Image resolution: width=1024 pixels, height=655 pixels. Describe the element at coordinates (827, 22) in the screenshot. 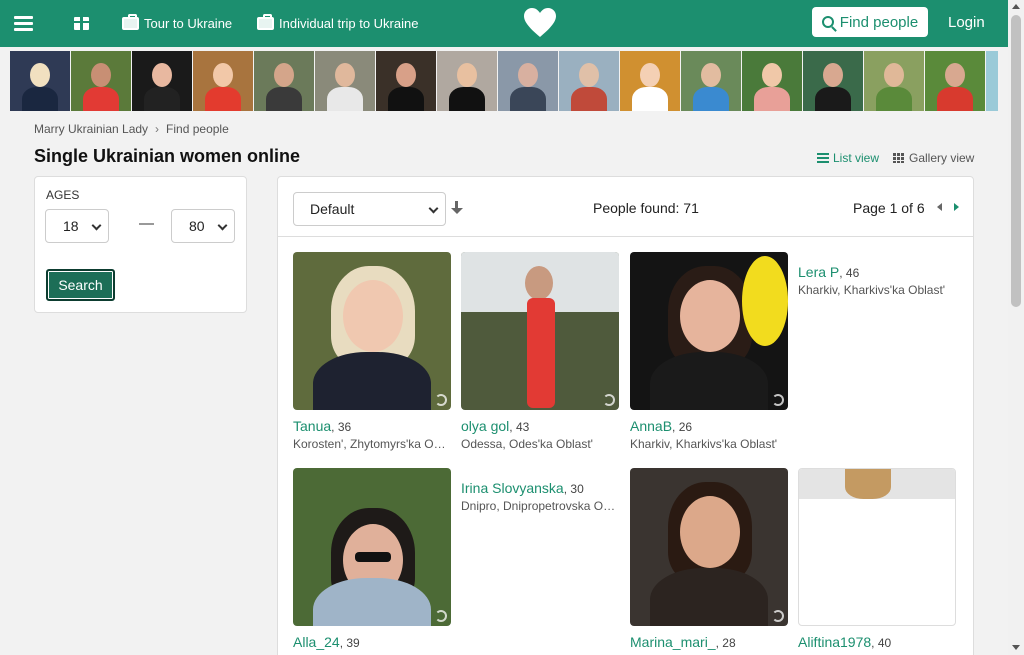

I see `search-icon` at that location.